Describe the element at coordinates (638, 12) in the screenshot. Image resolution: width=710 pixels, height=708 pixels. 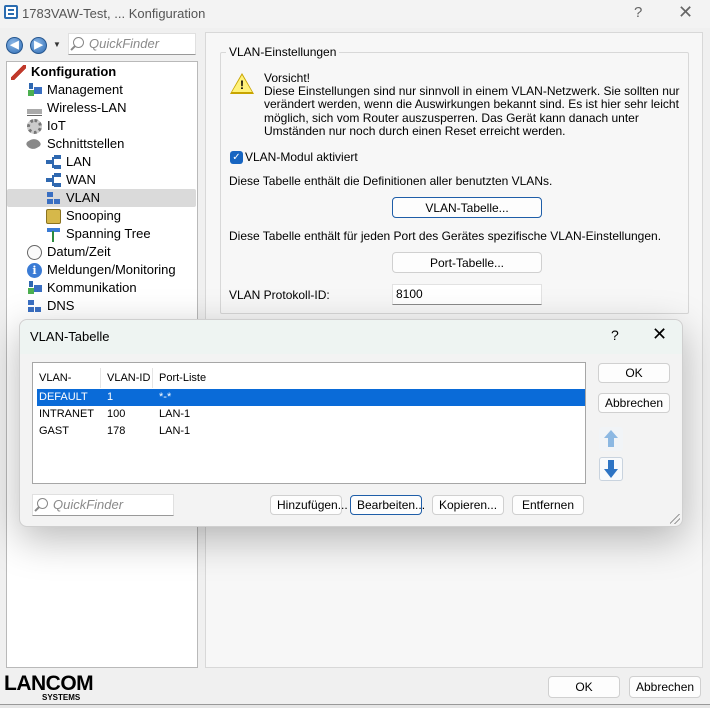
I see `help-button: ?` at that location.